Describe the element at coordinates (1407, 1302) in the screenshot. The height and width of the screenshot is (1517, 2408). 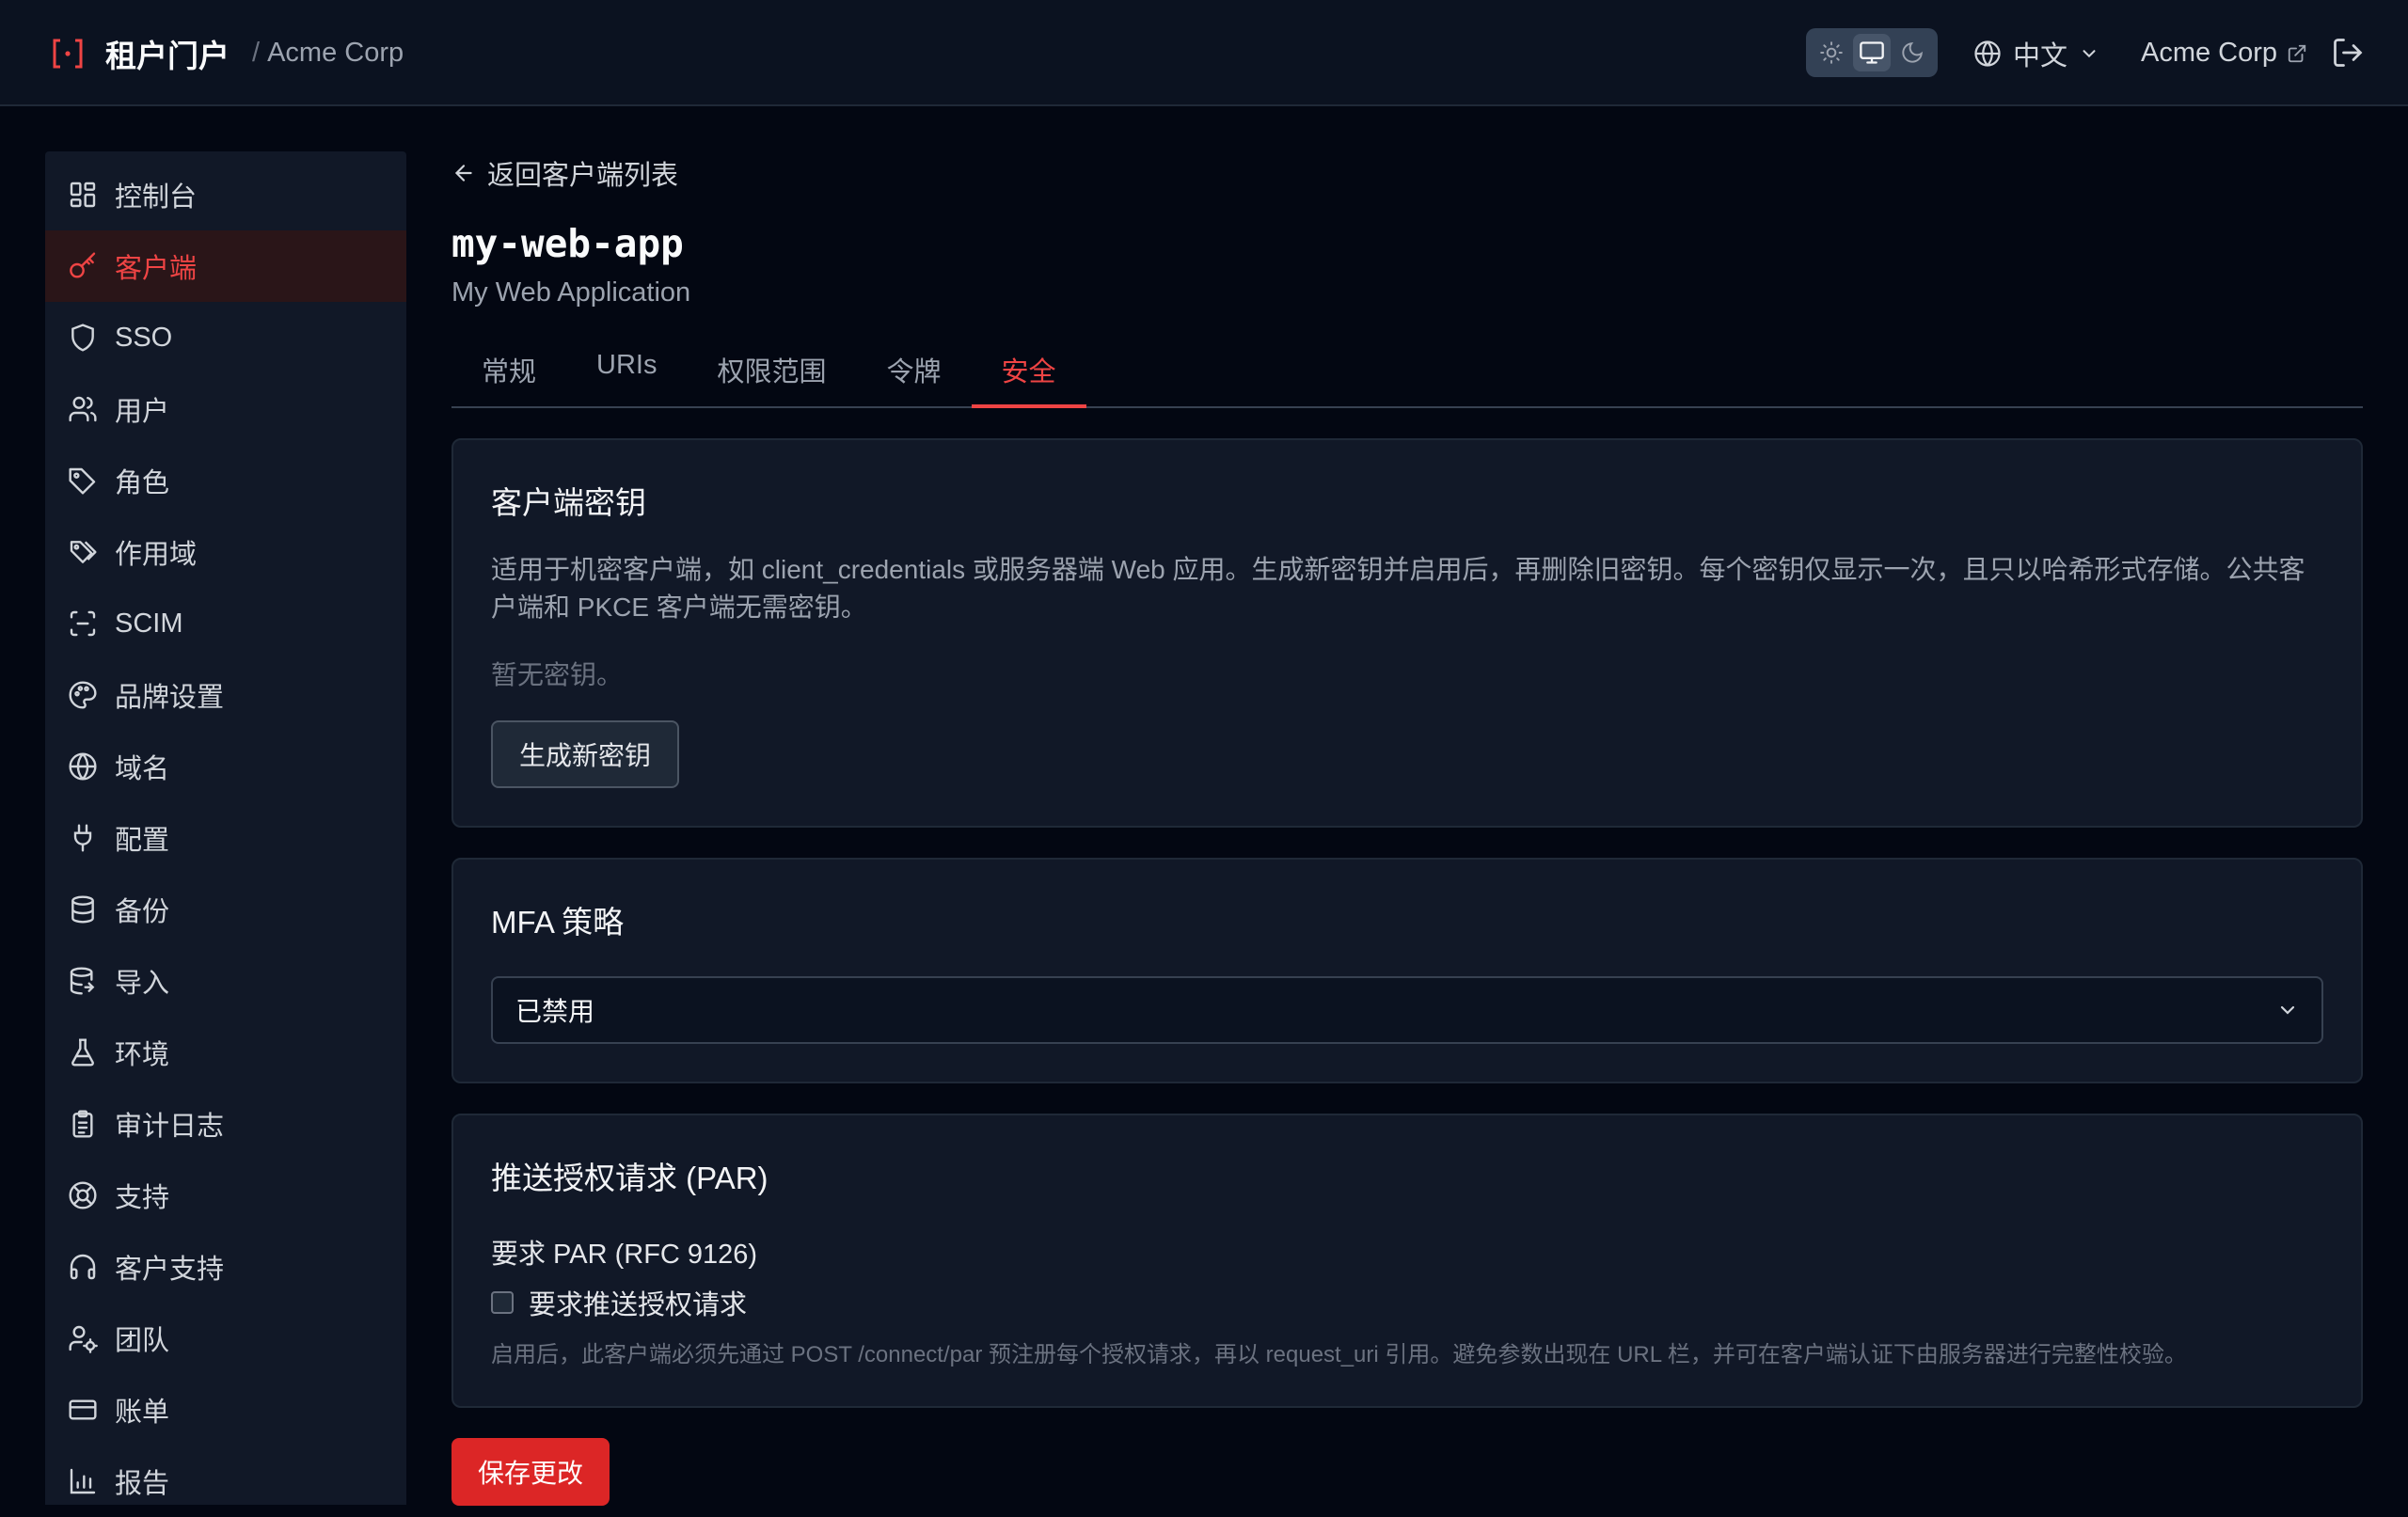
I see `require-par-option: 要求推送授权请求` at that location.